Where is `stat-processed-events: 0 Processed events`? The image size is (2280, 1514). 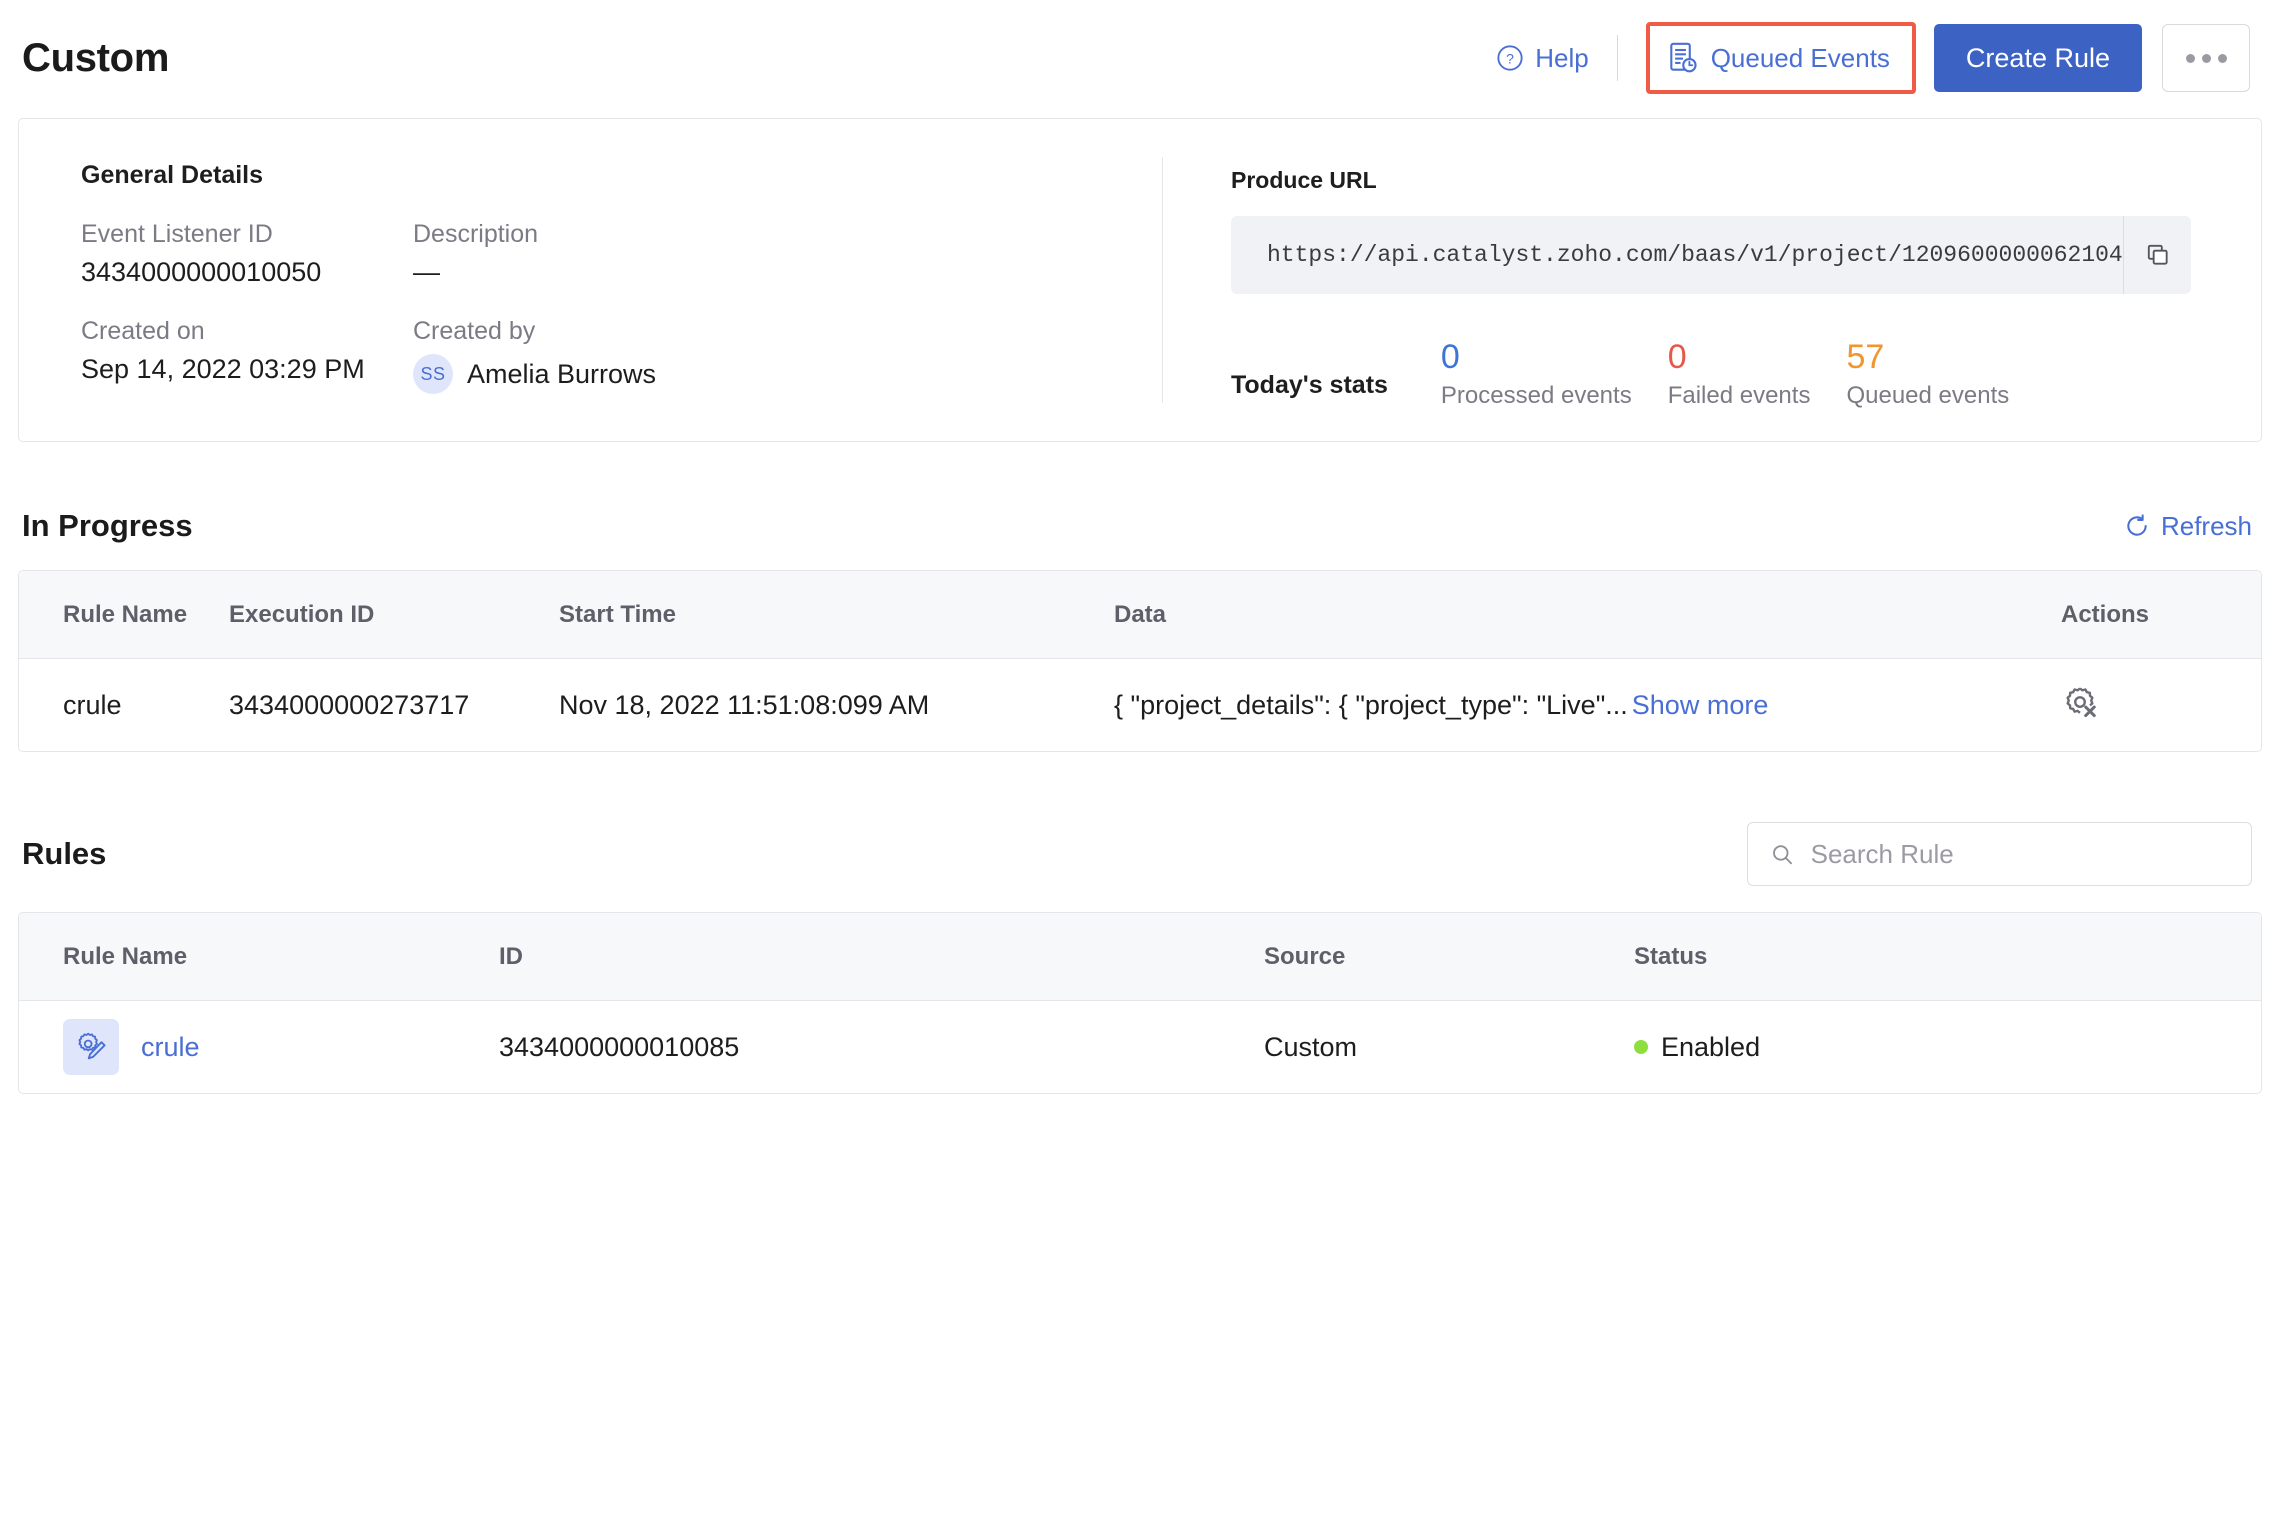
stat-processed-events: 0 Processed events is located at coordinates (1536, 374).